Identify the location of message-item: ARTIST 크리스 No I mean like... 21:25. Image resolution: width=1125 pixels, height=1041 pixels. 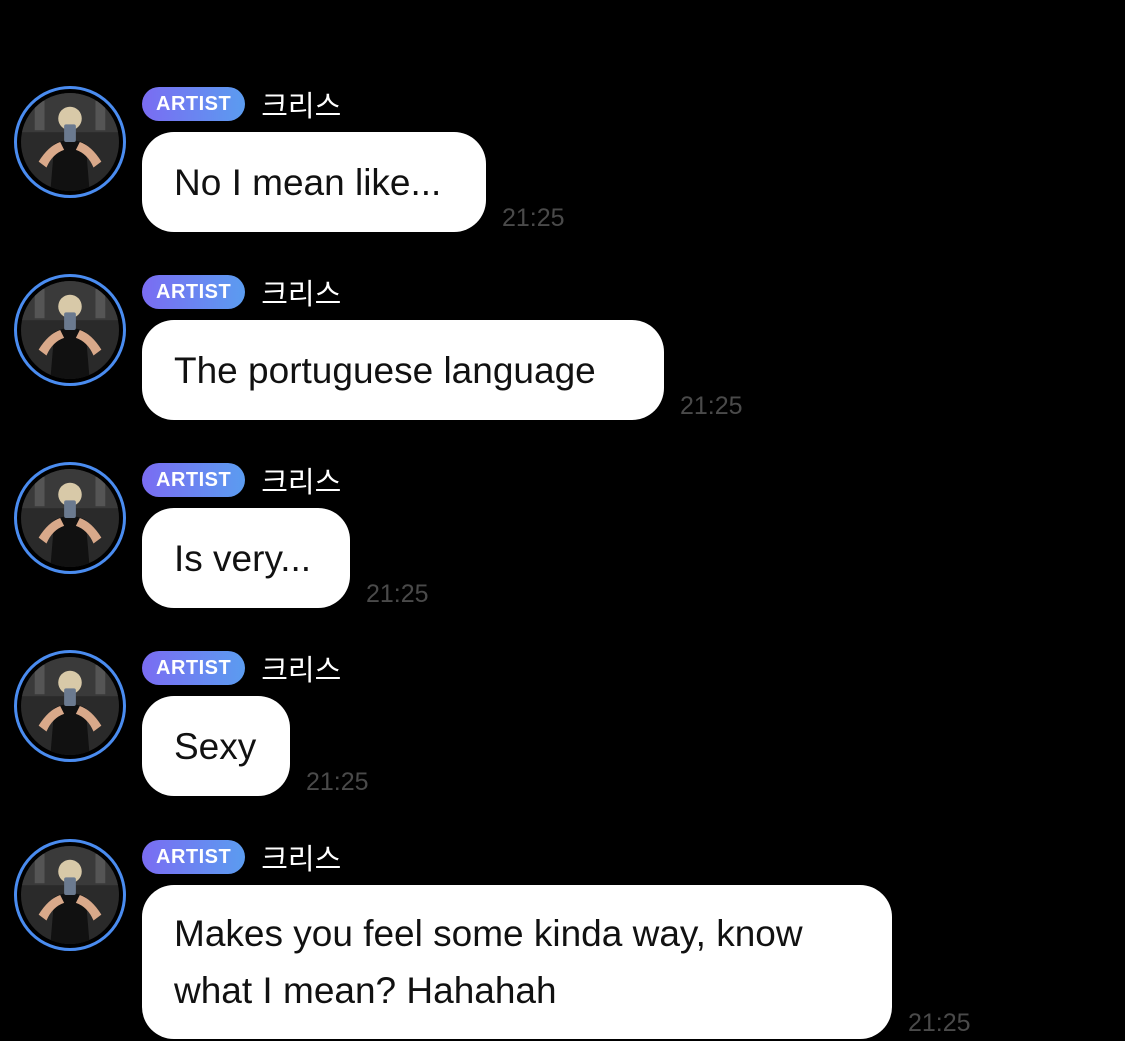
(562, 161).